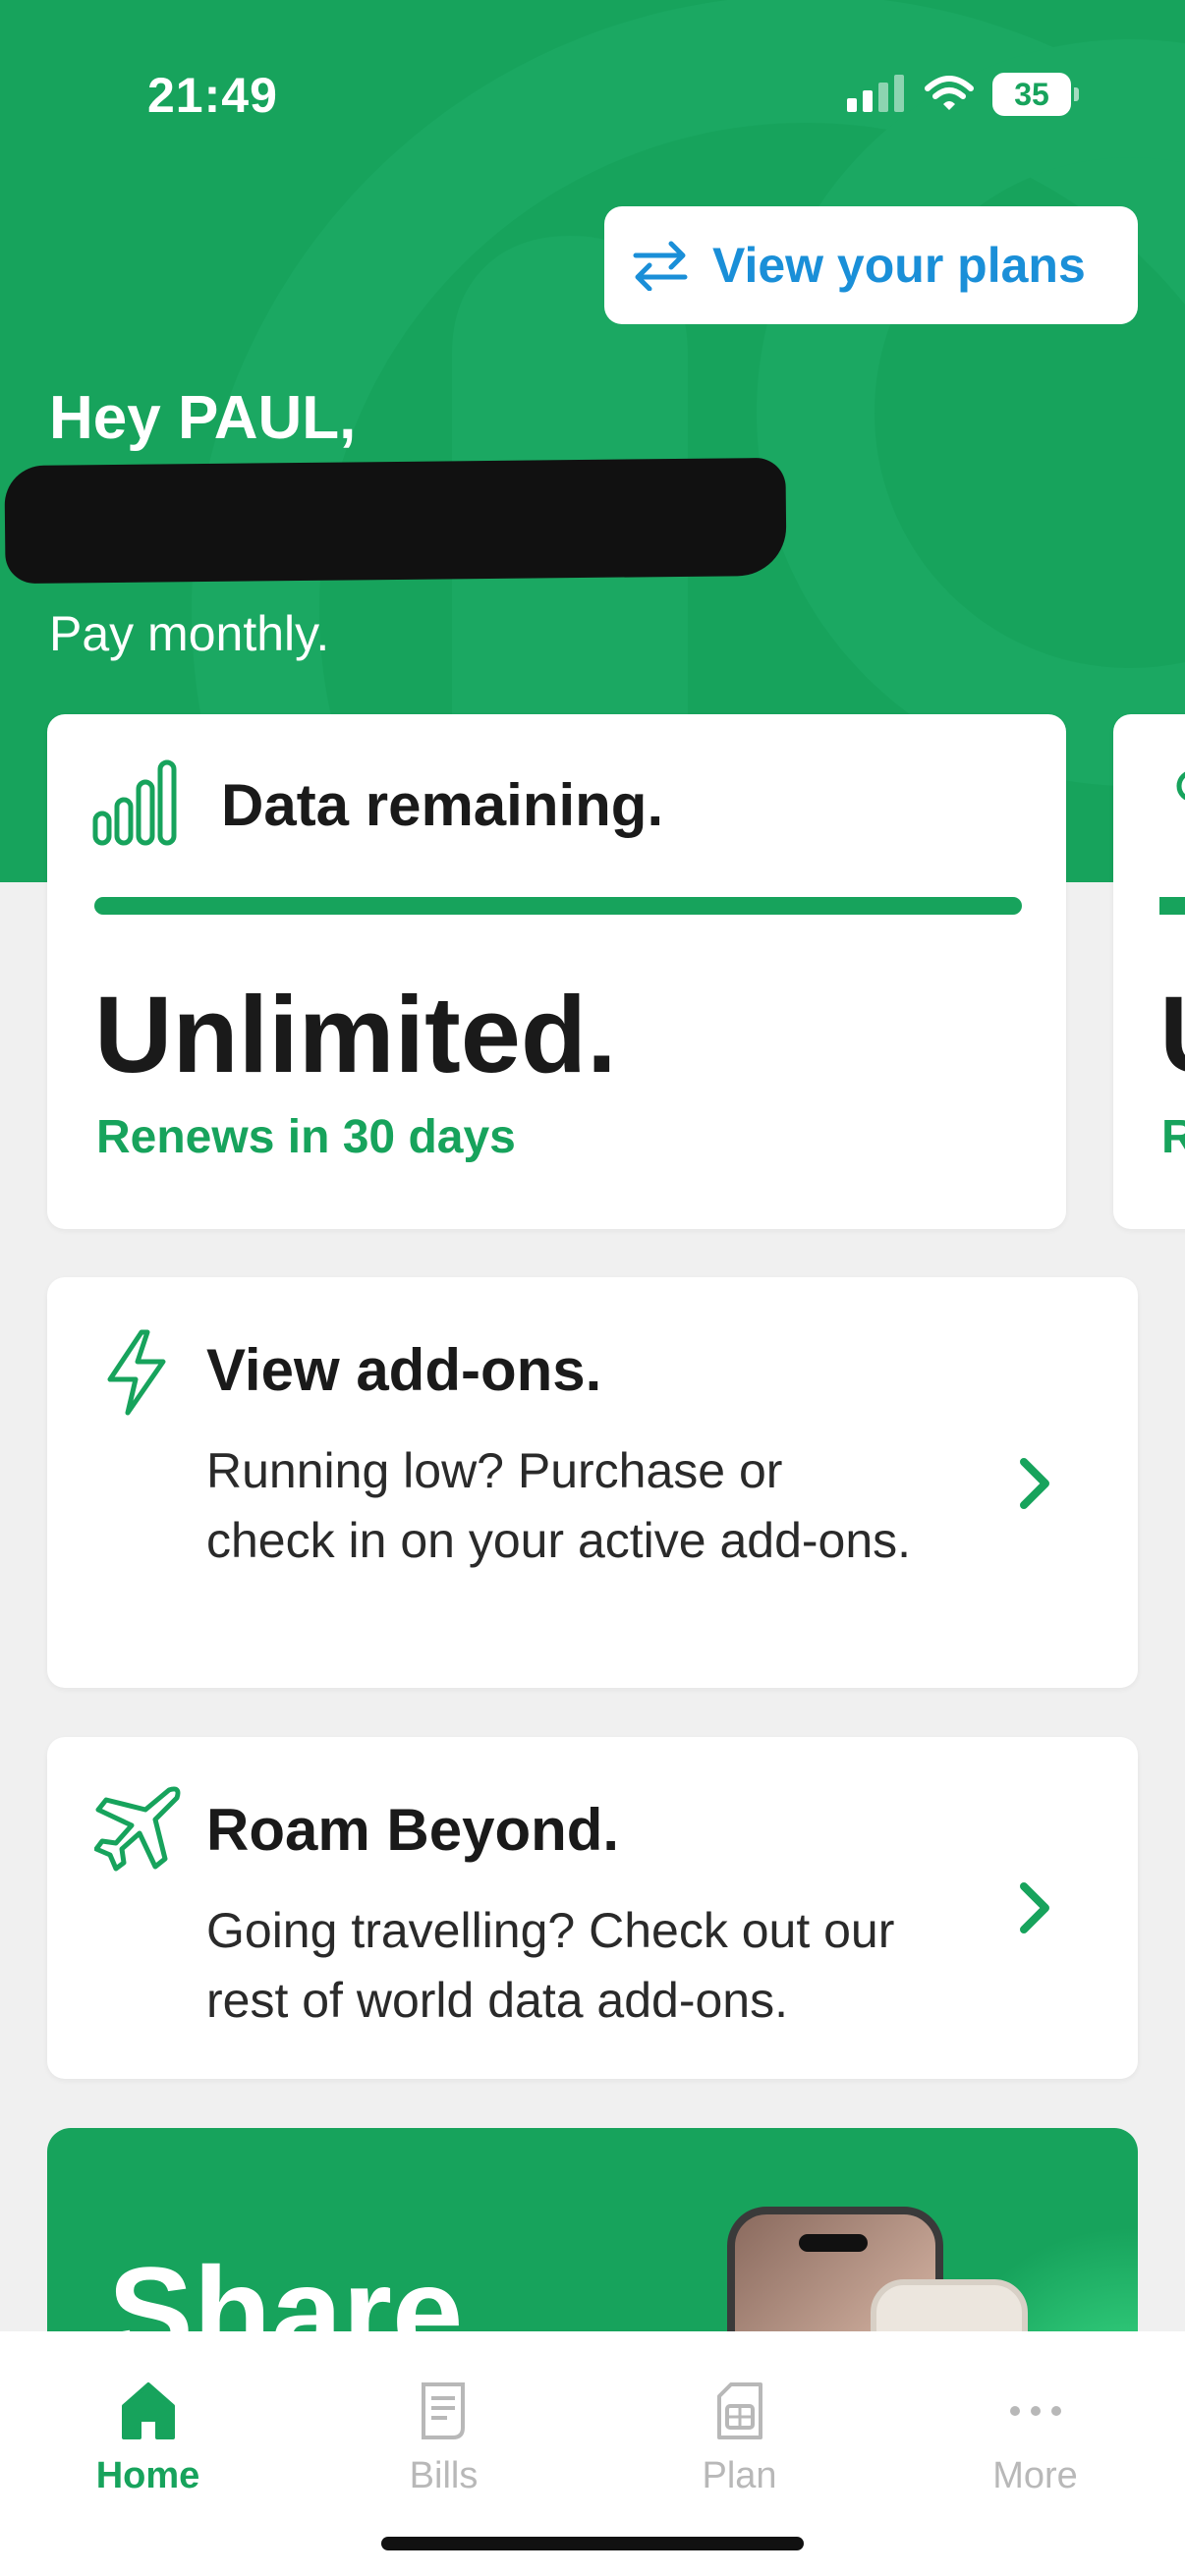  What do you see at coordinates (1181, 786) in the screenshot?
I see `peek-card-icon` at bounding box center [1181, 786].